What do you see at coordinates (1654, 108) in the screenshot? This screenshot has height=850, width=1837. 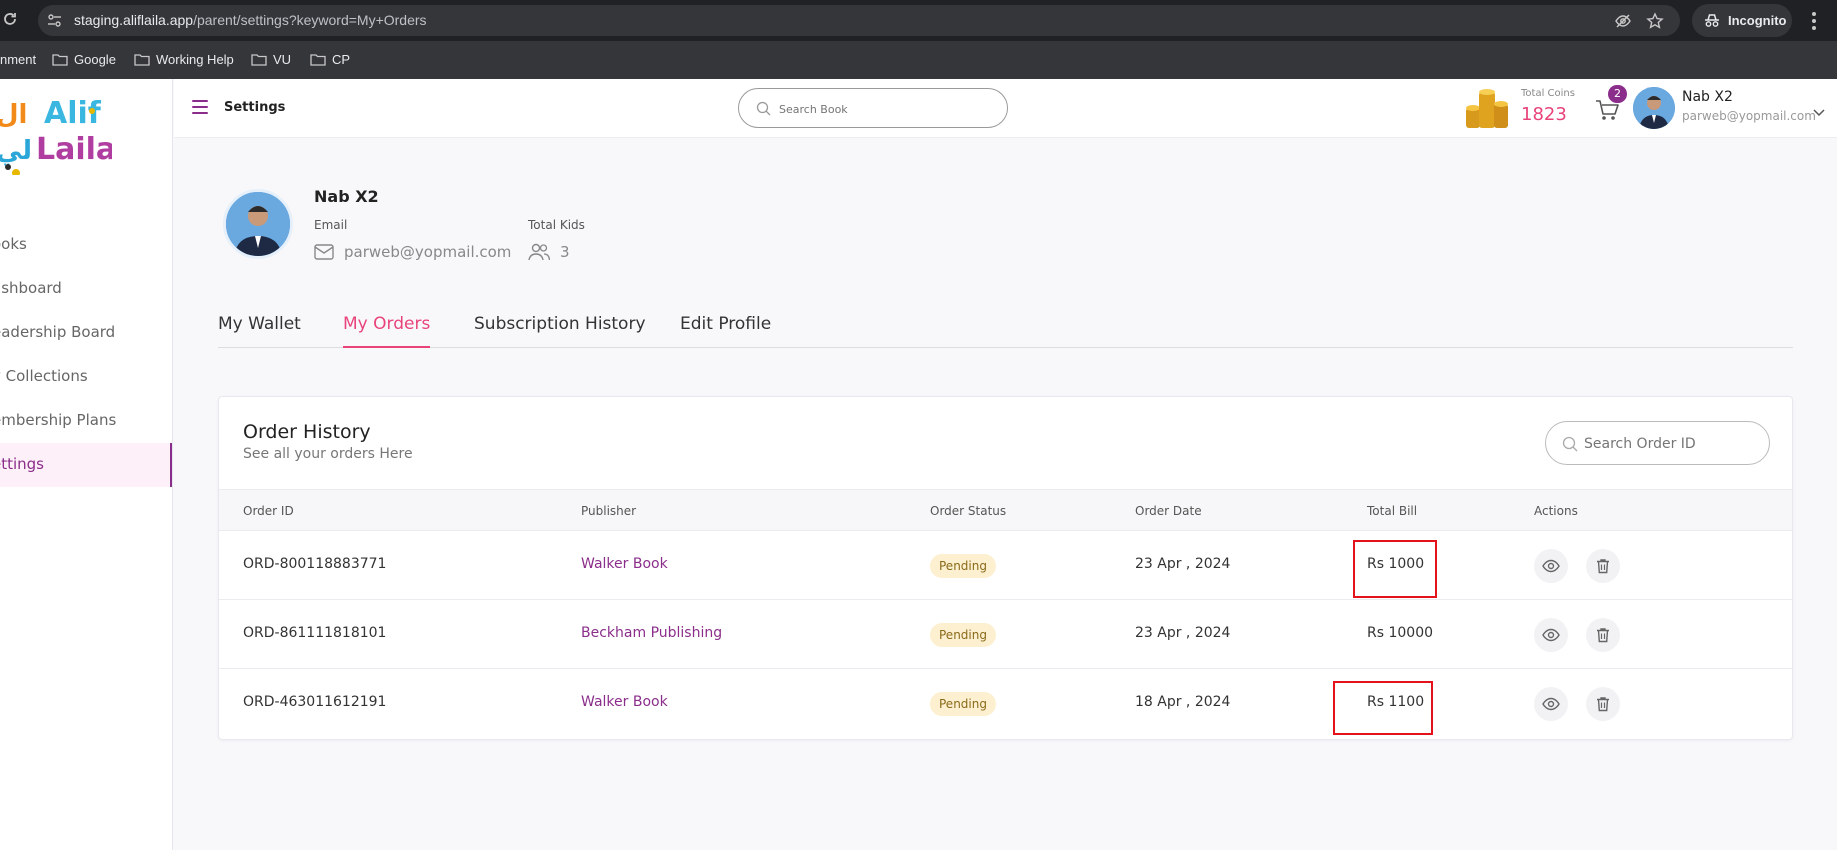 I see `avatar` at bounding box center [1654, 108].